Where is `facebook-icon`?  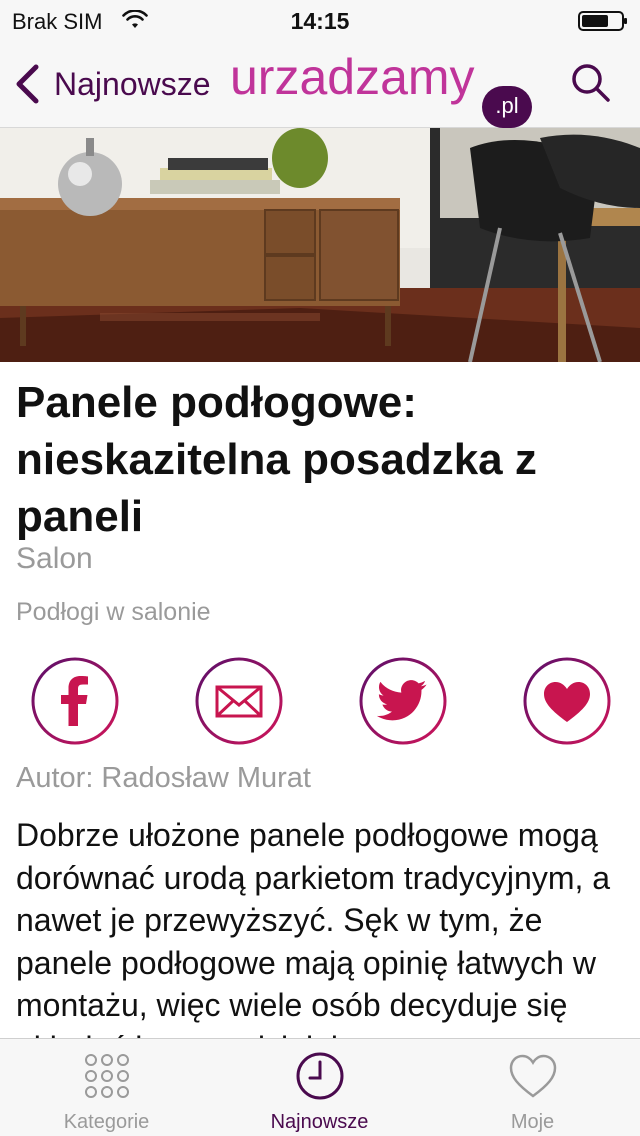
facebook-icon is located at coordinates (75, 701).